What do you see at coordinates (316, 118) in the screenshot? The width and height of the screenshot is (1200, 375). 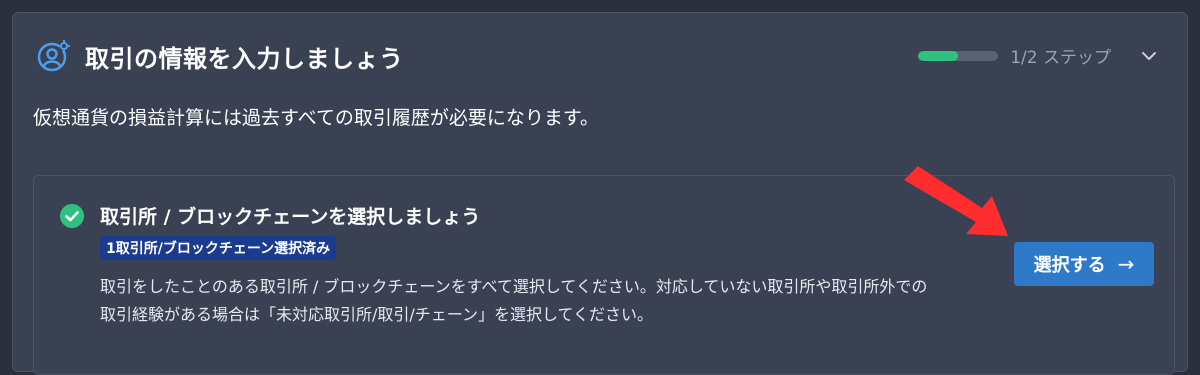 I see `page-description: 仮想通貨の損益計算には過去すべての取引履歴が必要になります。` at bounding box center [316, 118].